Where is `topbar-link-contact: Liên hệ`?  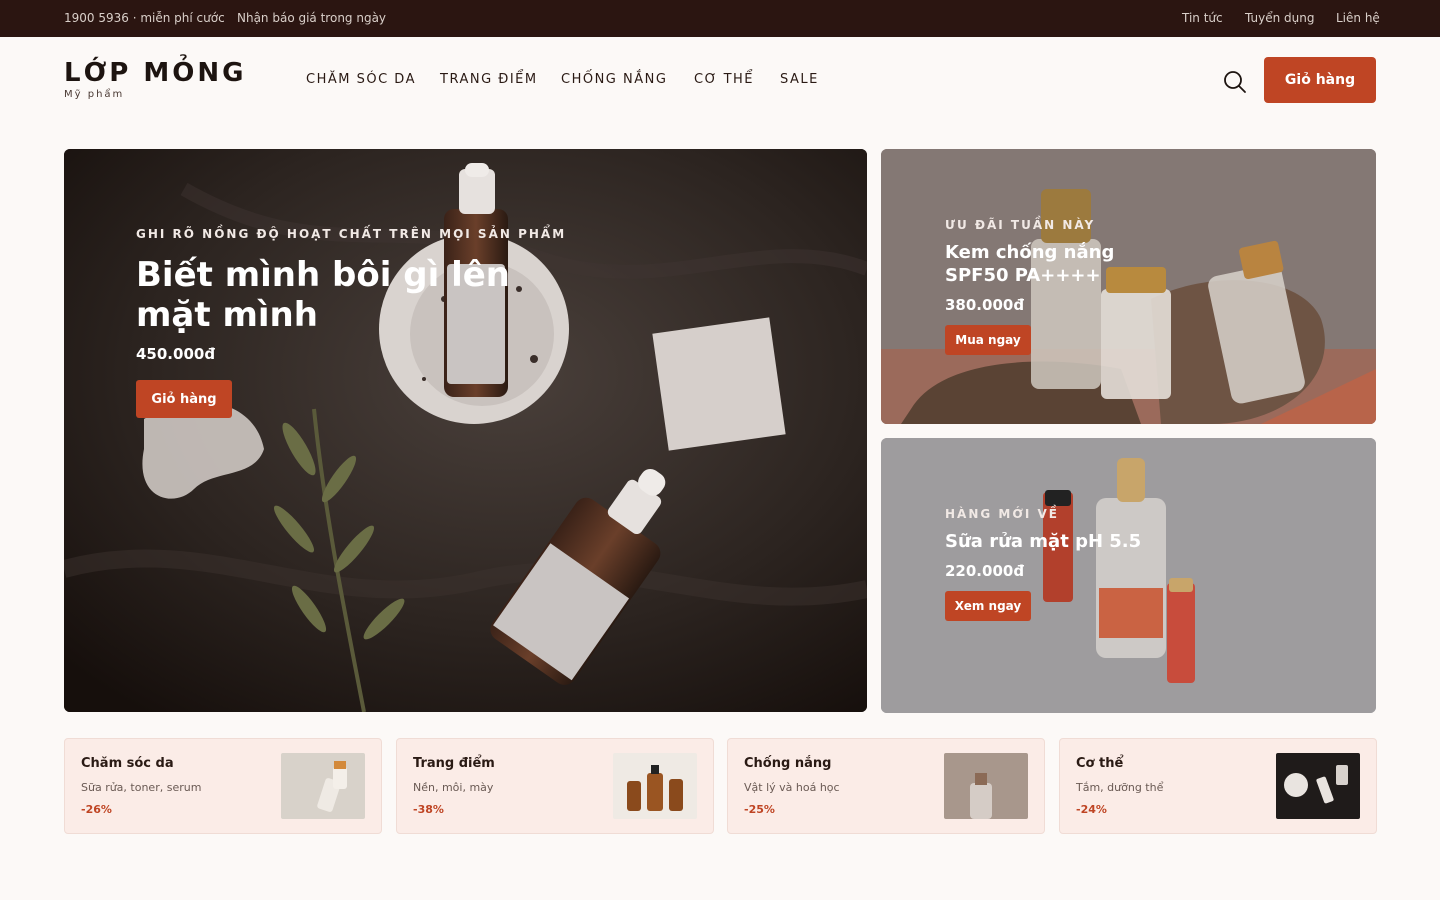 topbar-link-contact: Liên hệ is located at coordinates (1358, 18).